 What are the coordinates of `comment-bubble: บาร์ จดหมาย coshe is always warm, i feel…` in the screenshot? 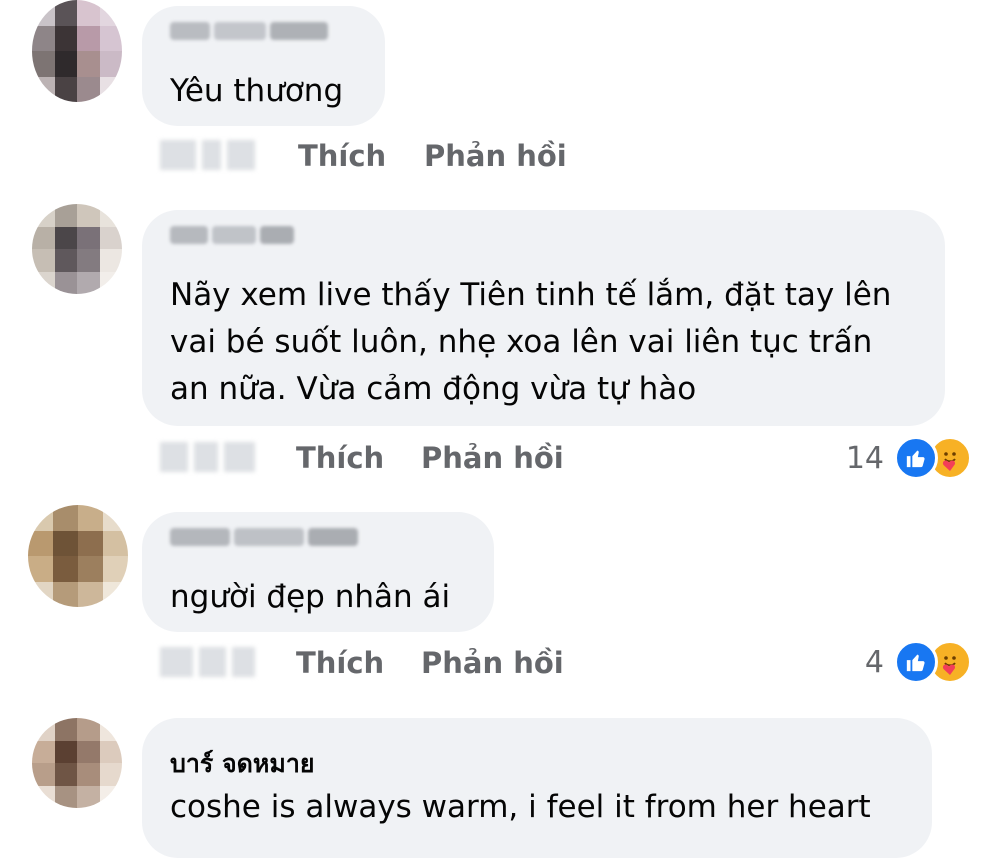 It's located at (537, 788).